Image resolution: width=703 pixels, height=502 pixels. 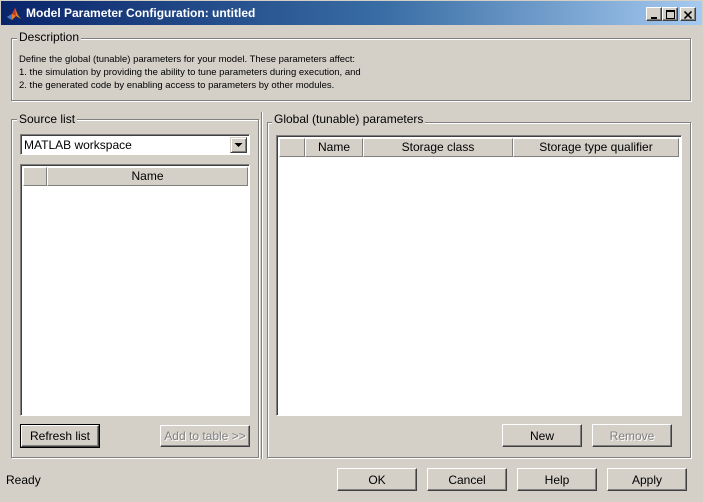 What do you see at coordinates (60, 436) in the screenshot?
I see `refresh-list-button: Refresh list` at bounding box center [60, 436].